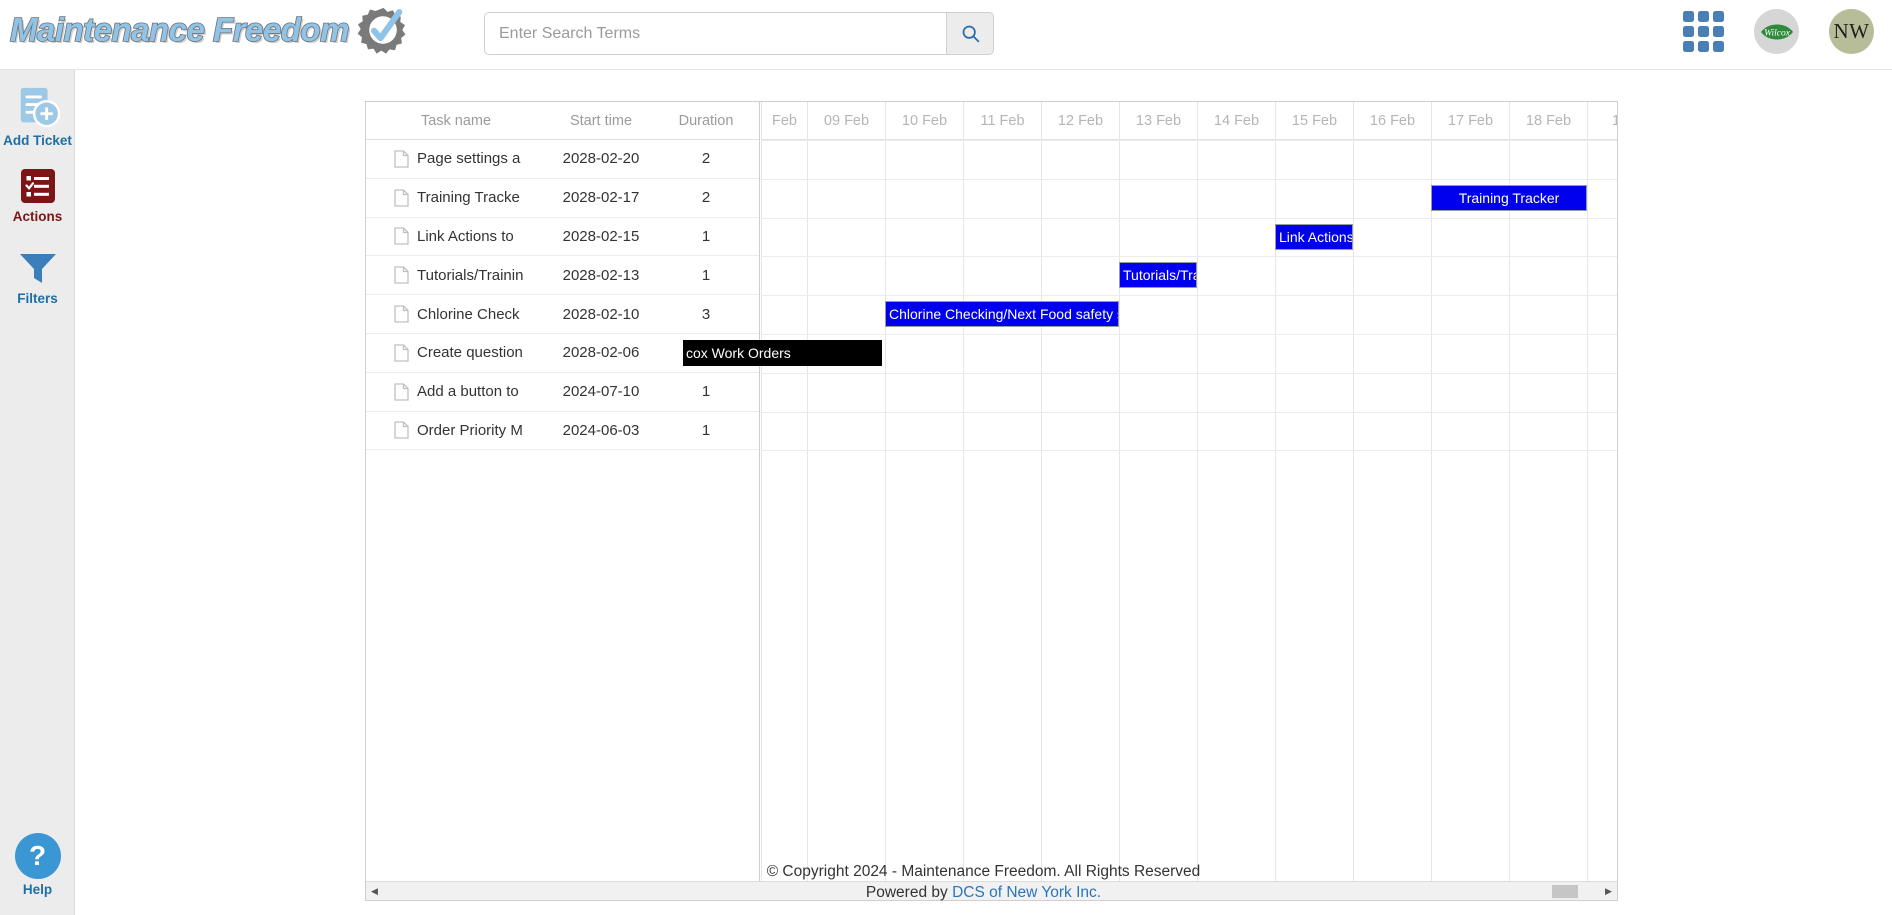 The height and width of the screenshot is (915, 1892). I want to click on table-row: Add a button to 2024-07-10 1, so click(562, 392).